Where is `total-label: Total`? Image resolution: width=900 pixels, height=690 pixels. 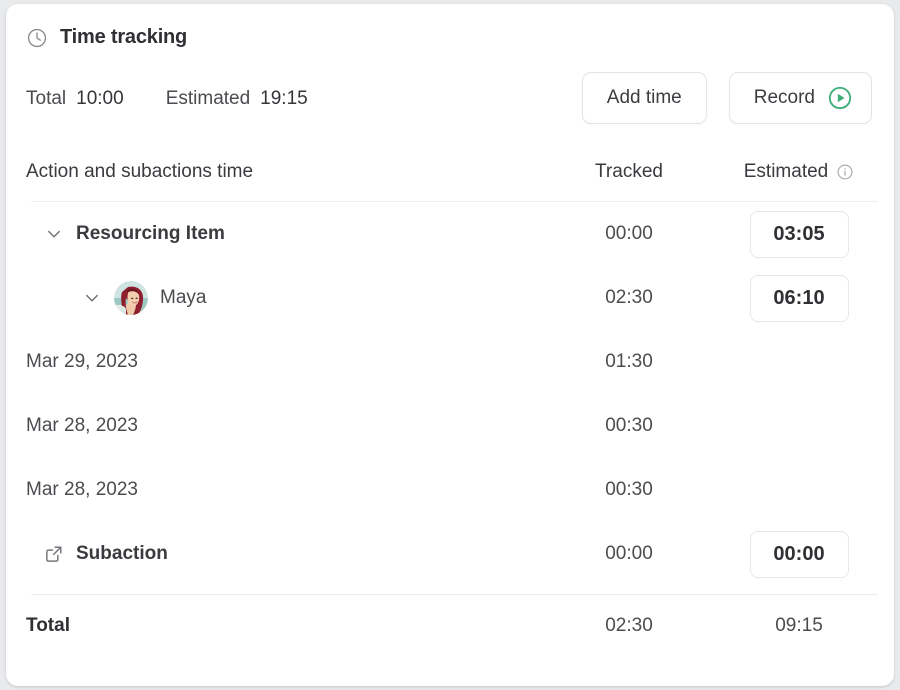 total-label: Total is located at coordinates (48, 625).